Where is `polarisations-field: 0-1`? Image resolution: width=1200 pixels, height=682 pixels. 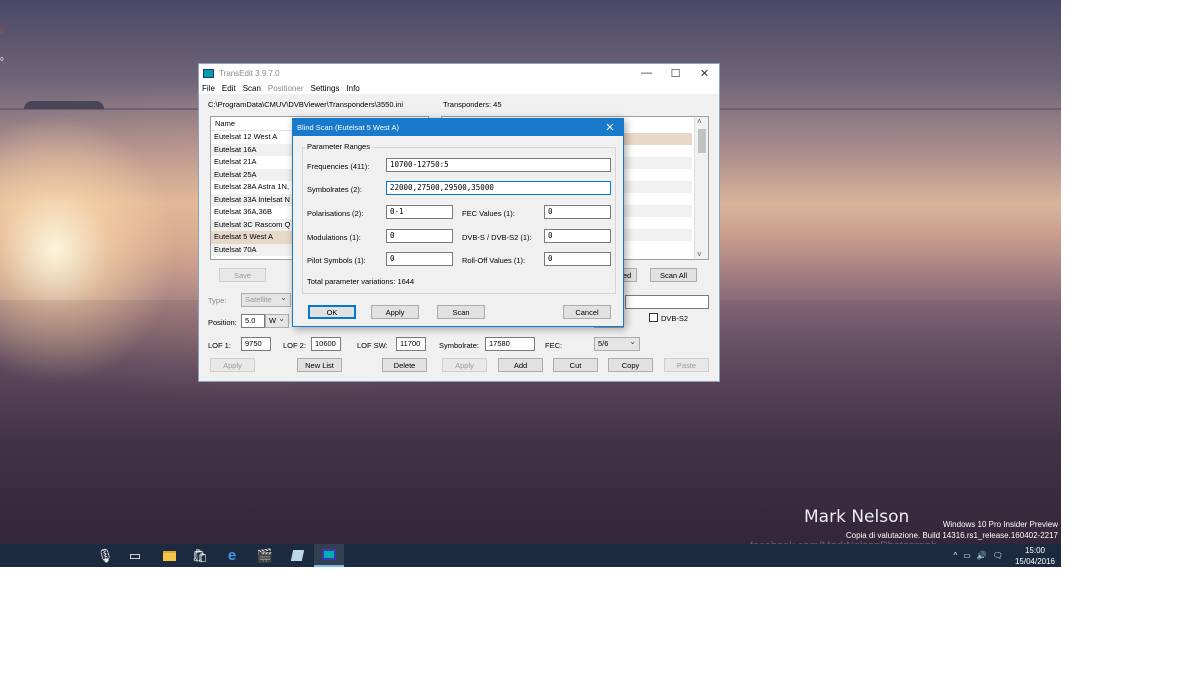
polarisations-field: 0-1 is located at coordinates (419, 212).